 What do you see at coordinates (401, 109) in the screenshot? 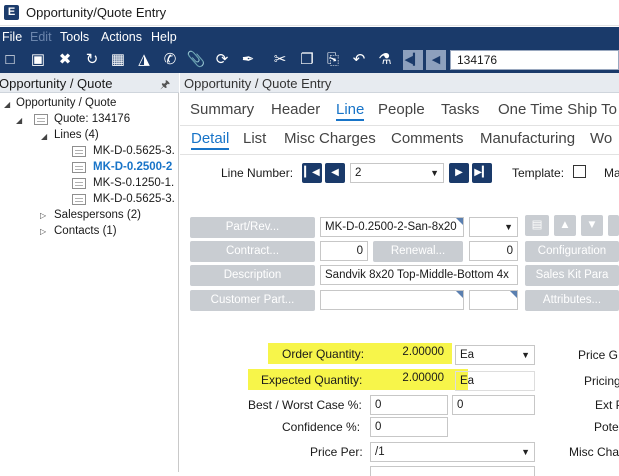
I see `tab-people: People` at bounding box center [401, 109].